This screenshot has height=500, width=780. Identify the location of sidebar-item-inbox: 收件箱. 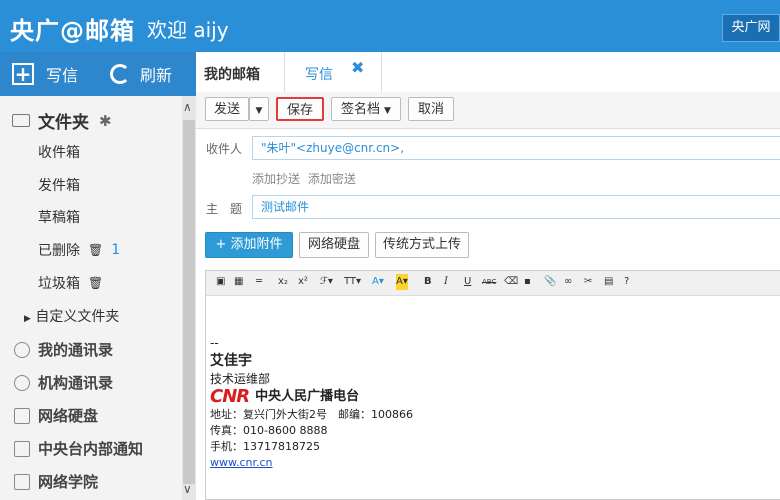
(59, 152).